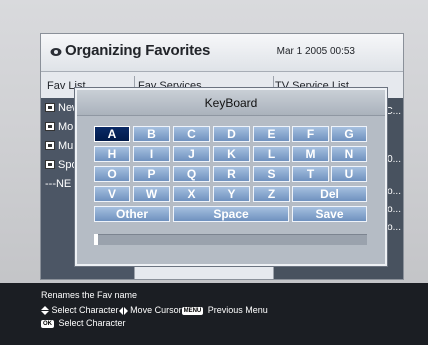 The image size is (428, 345). I want to click on help-select-character: Select Character, so click(85, 310).